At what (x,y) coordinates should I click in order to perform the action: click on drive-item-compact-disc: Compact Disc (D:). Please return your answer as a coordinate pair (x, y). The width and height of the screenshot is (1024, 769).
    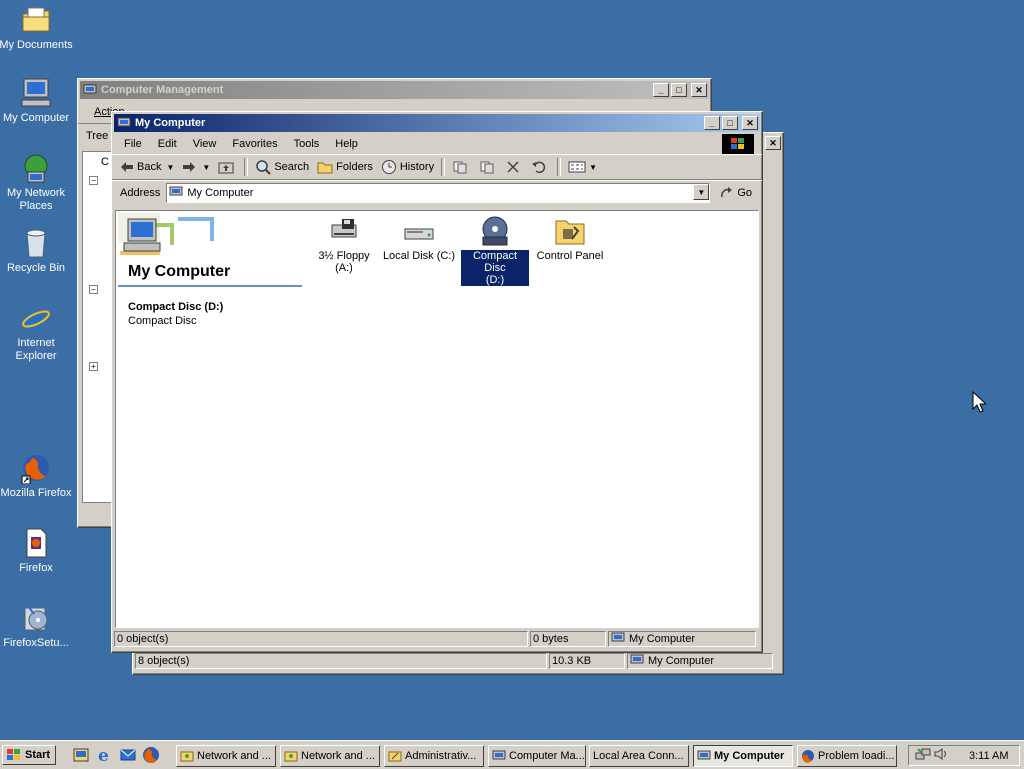
    Looking at the image, I should click on (495, 250).